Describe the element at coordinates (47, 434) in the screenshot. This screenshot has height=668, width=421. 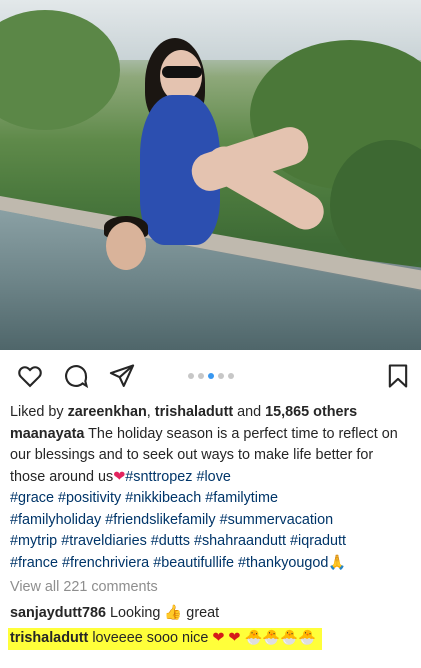
I see `author-username: maanayata` at that location.